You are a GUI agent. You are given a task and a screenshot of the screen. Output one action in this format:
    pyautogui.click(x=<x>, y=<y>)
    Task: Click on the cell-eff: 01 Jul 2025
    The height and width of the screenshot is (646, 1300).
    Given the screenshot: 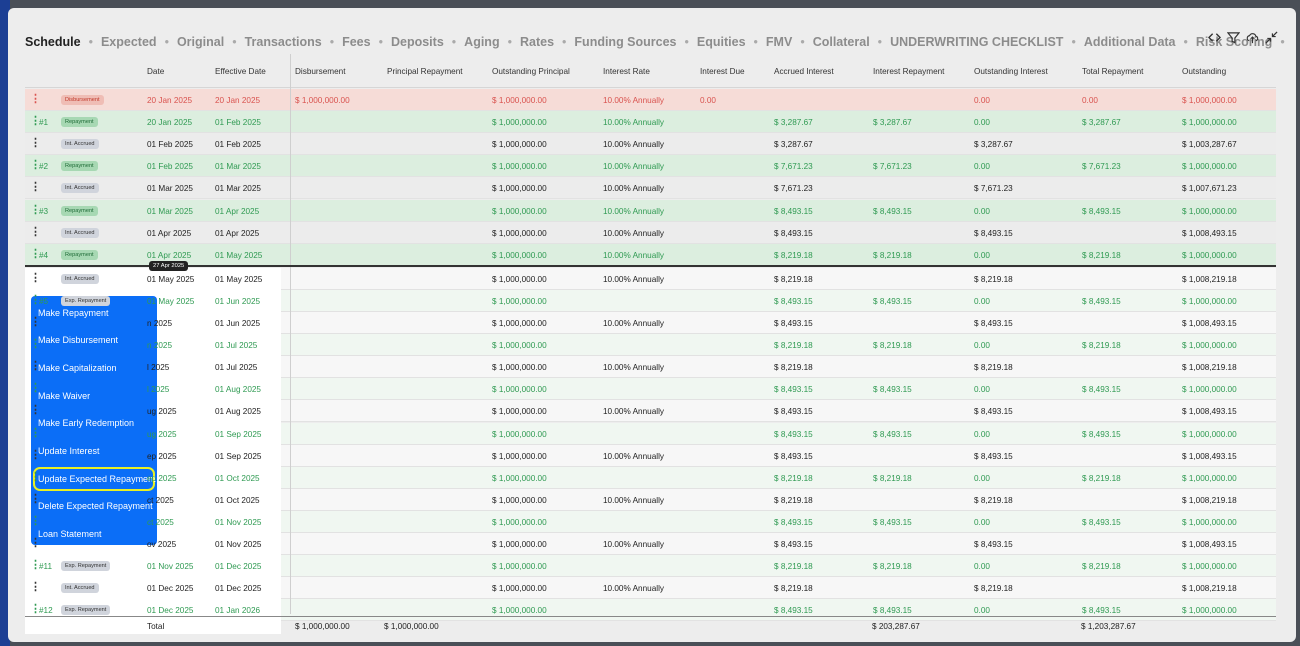 What is the action you would take?
    pyautogui.click(x=236, y=346)
    